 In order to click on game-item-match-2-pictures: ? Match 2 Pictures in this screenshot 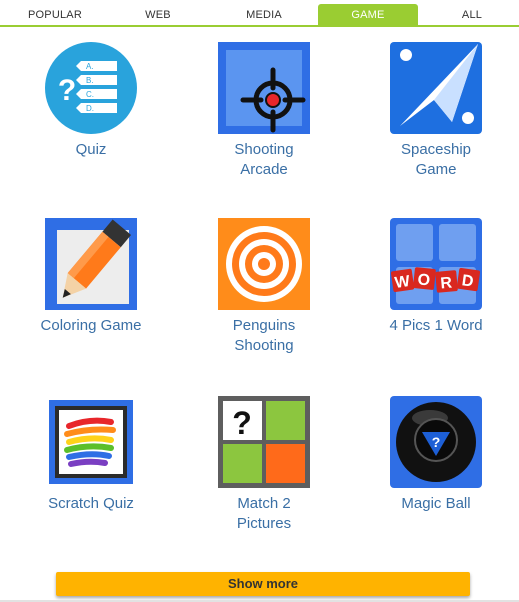, I will do `click(264, 465)`.